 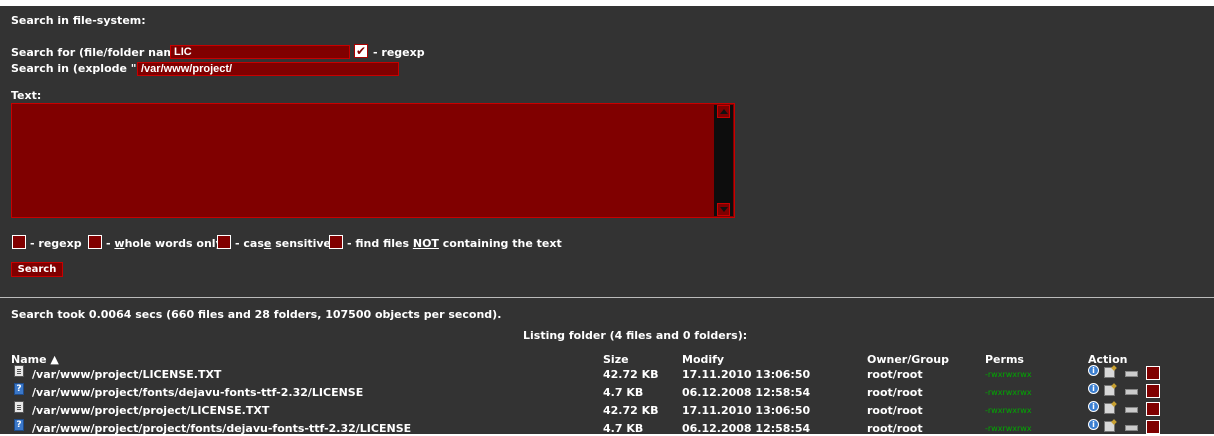 I want to click on arrow-up-icon, so click(x=724, y=111).